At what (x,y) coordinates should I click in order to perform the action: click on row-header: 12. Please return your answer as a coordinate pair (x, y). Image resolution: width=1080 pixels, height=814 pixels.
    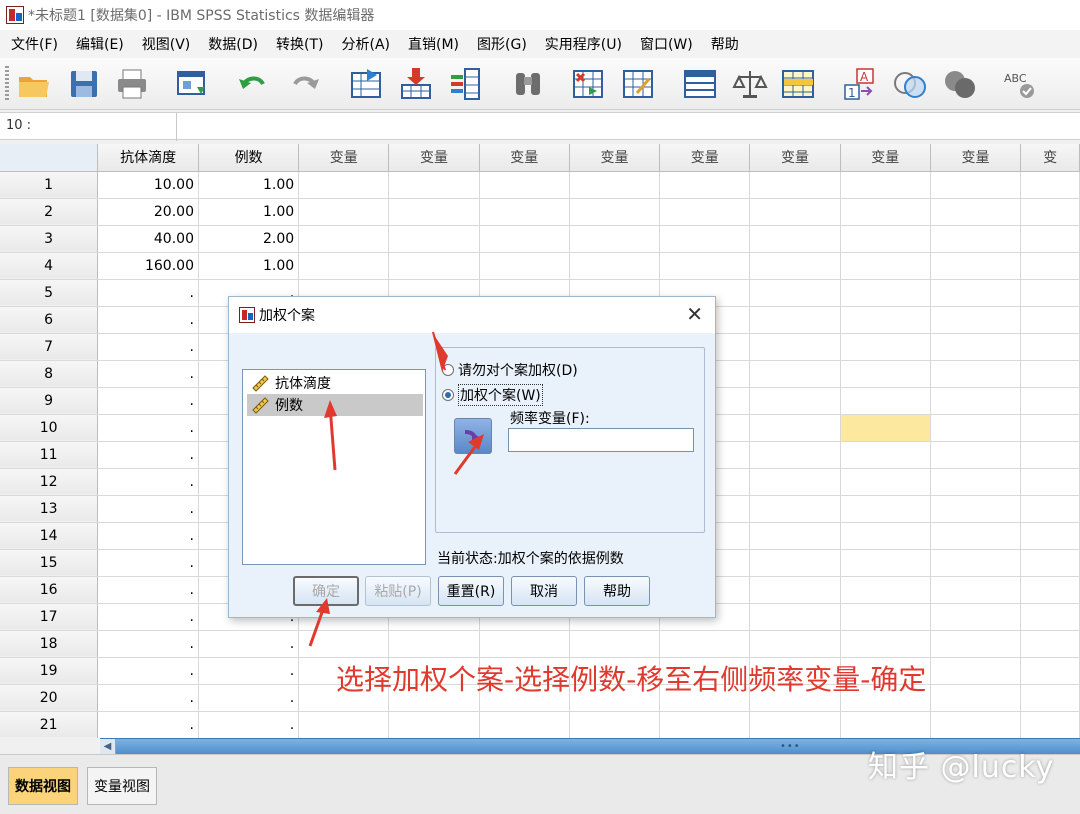
    Looking at the image, I should click on (49, 482).